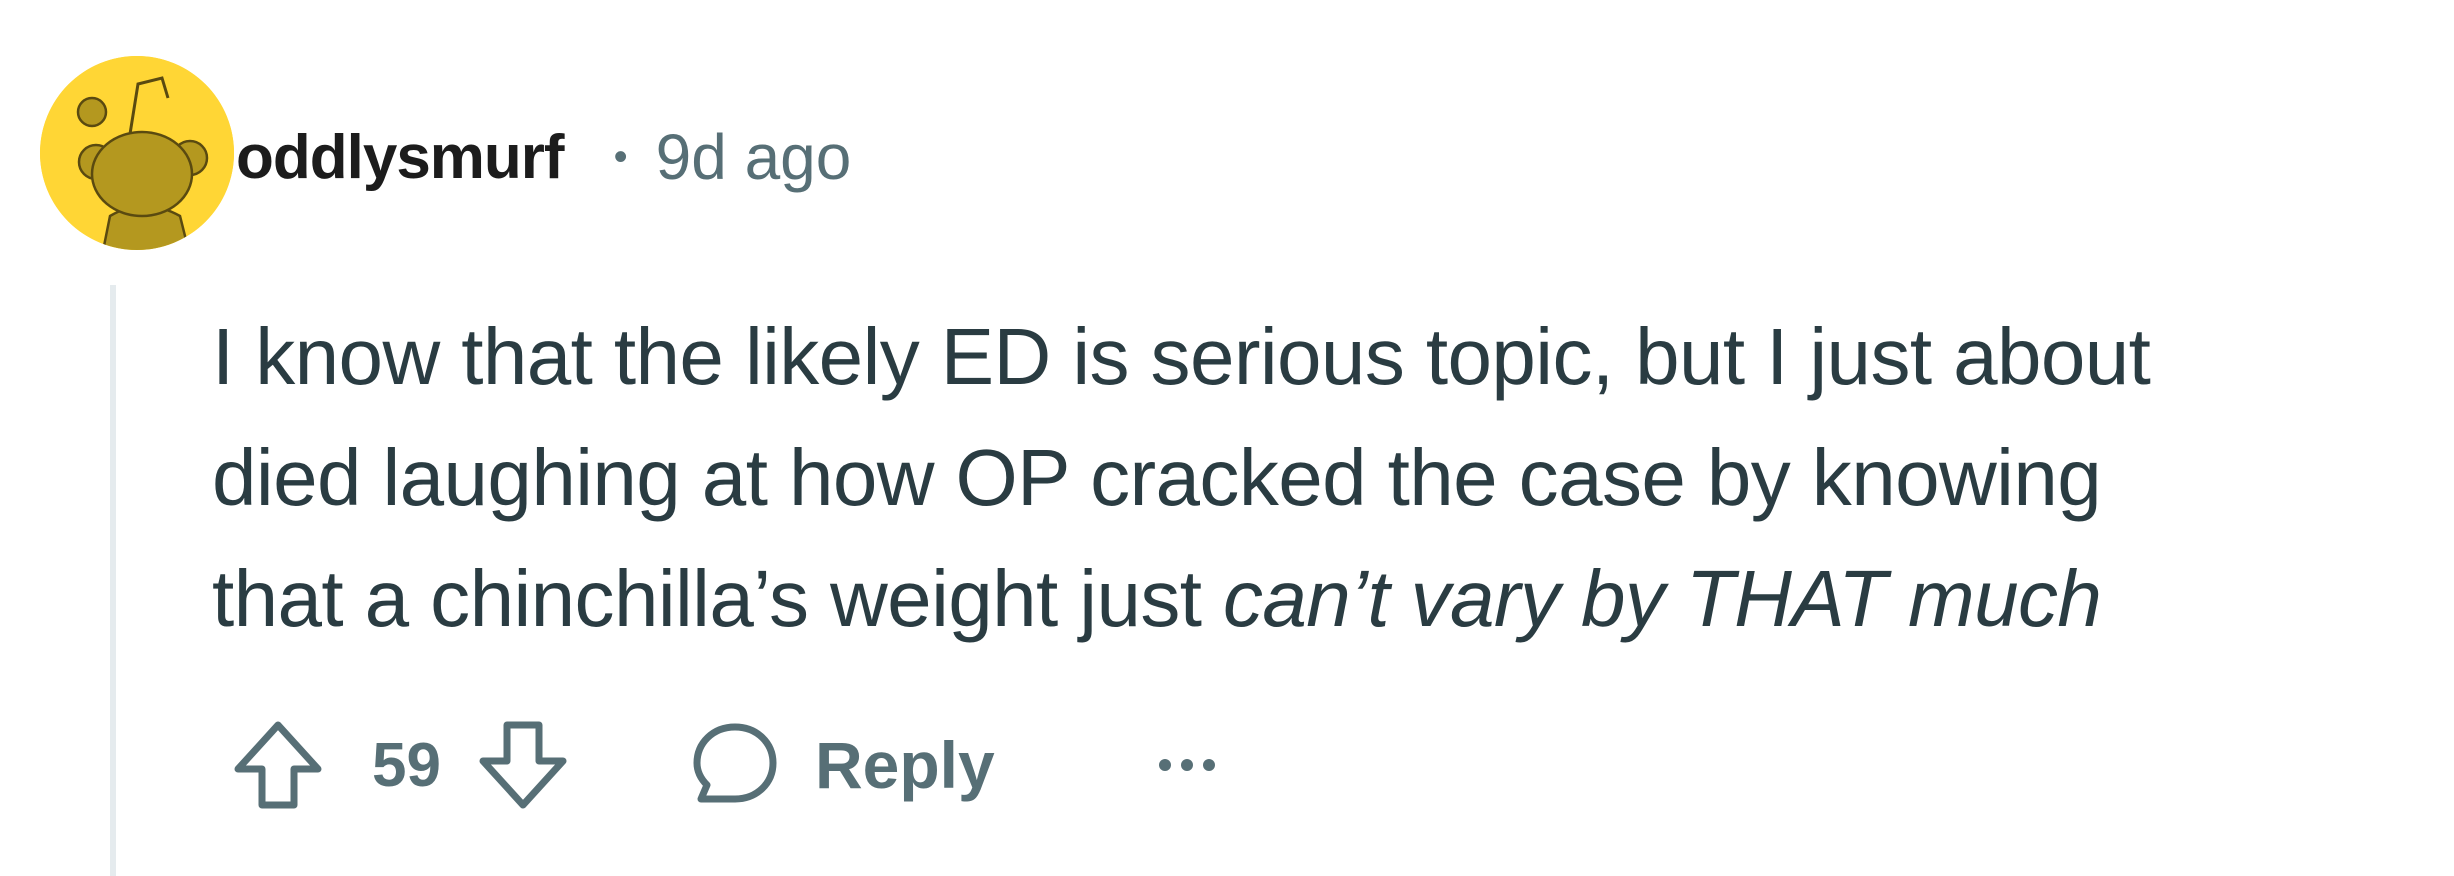  What do you see at coordinates (904, 765) in the screenshot?
I see `reply-label: Reply` at bounding box center [904, 765].